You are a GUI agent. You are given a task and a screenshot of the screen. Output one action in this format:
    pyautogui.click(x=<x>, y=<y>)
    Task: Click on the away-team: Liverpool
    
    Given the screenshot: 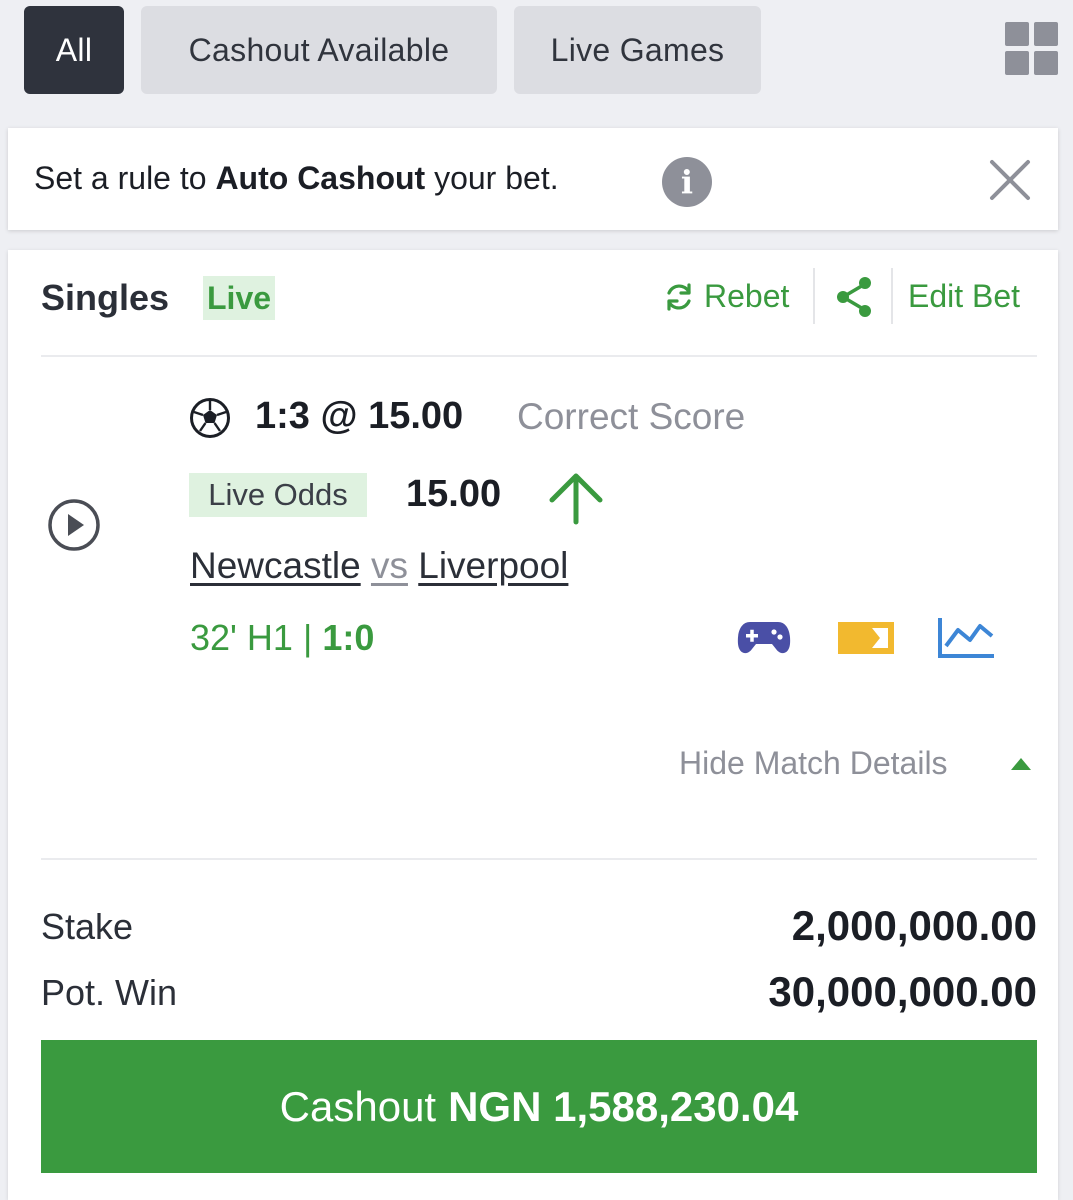 What is the action you would take?
    pyautogui.click(x=493, y=565)
    